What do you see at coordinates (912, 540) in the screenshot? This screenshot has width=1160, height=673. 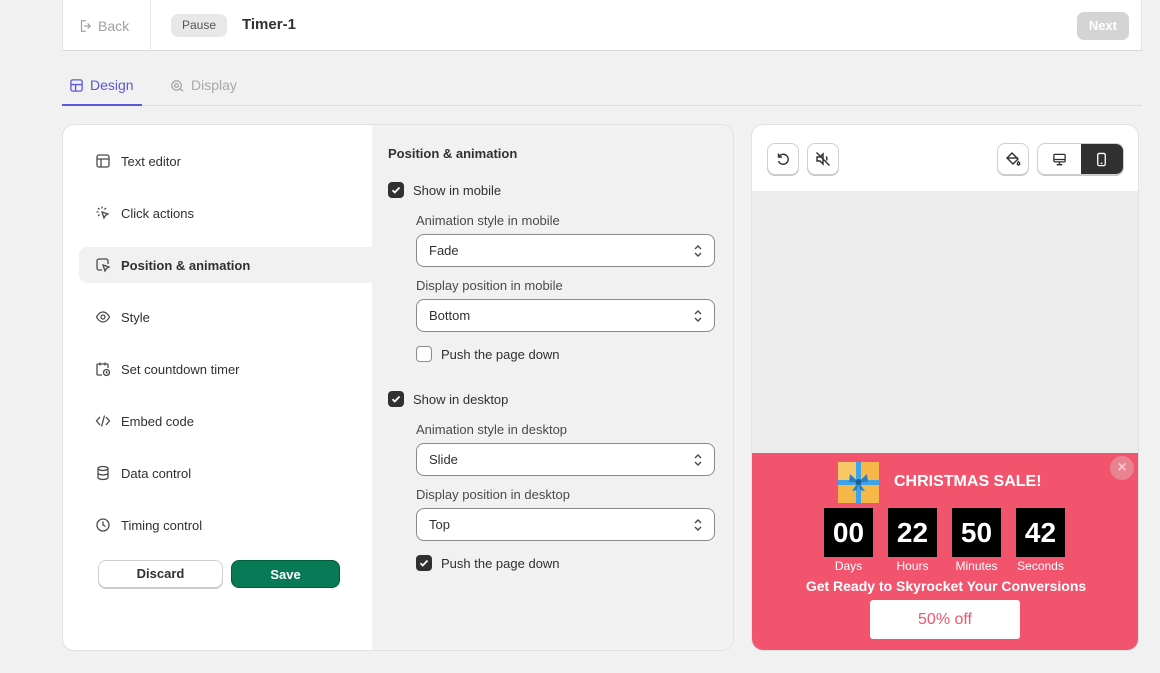 I see `hours-unit: 22 Hours` at bounding box center [912, 540].